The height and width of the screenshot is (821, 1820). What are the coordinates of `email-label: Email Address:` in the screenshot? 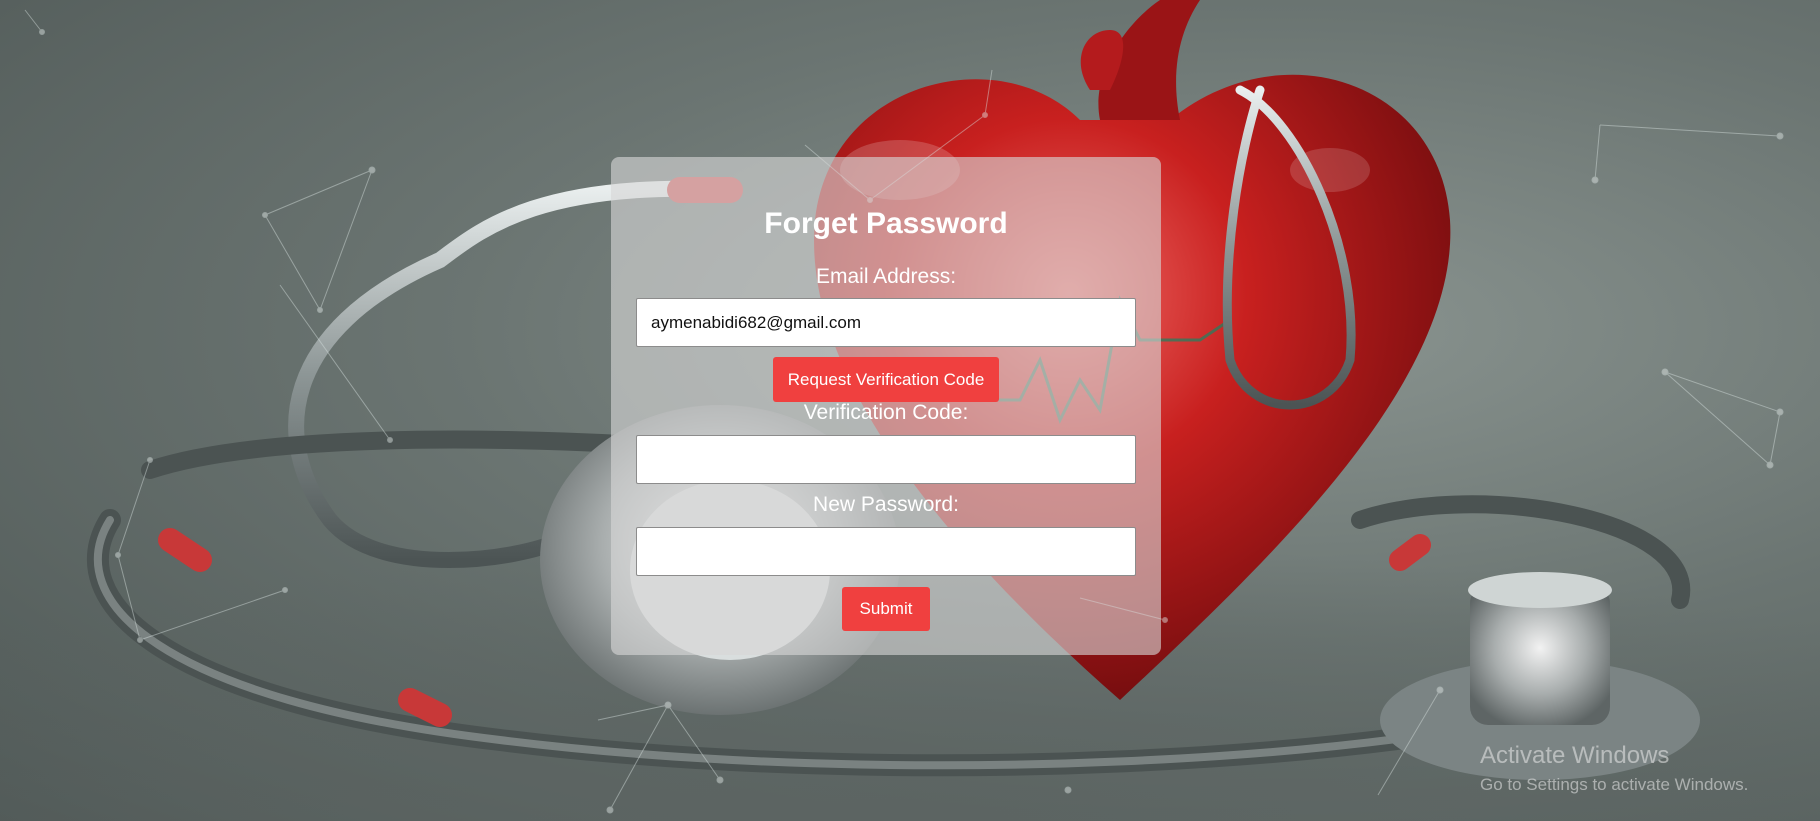 It's located at (886, 276).